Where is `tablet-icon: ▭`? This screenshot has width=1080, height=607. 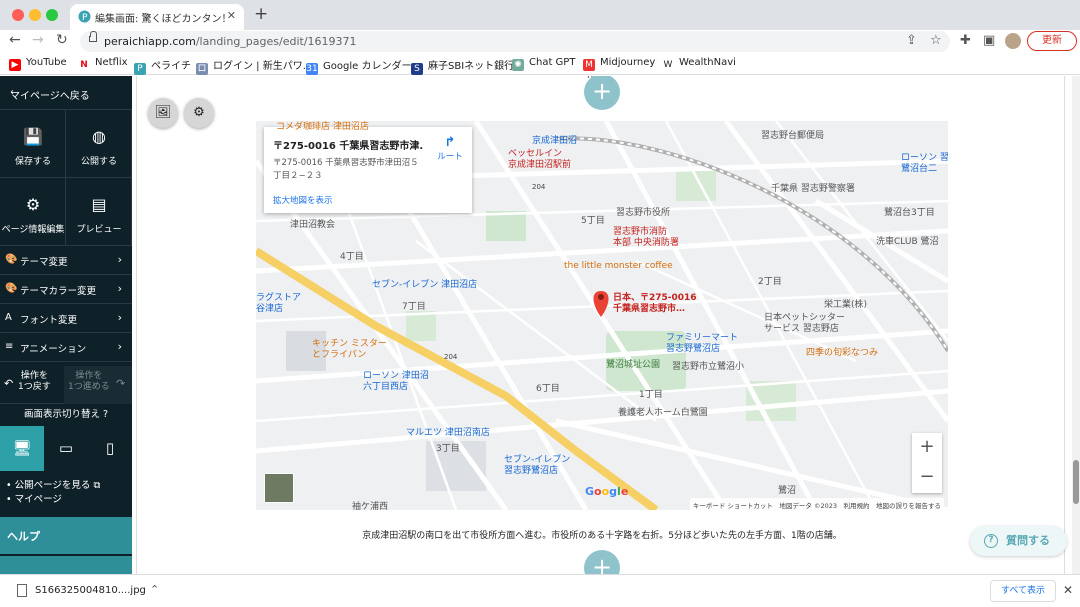 tablet-icon: ▭ is located at coordinates (66, 448).